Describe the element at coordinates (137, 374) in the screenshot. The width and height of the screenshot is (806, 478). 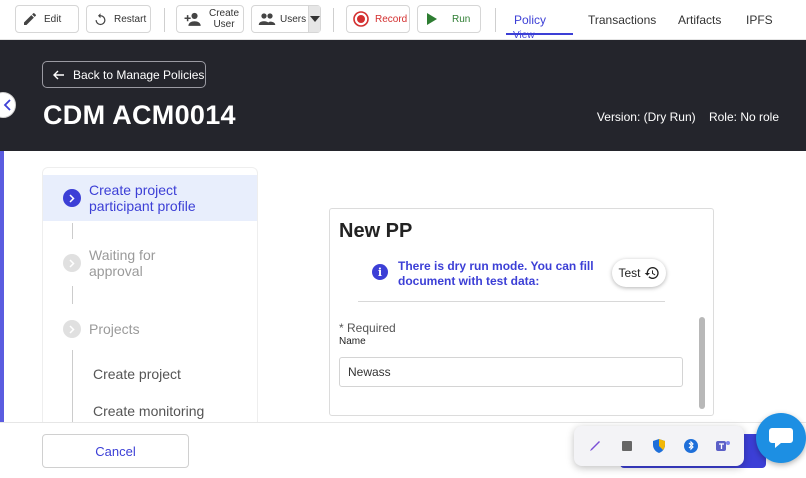
I see `substep-create-project: Create project` at that location.